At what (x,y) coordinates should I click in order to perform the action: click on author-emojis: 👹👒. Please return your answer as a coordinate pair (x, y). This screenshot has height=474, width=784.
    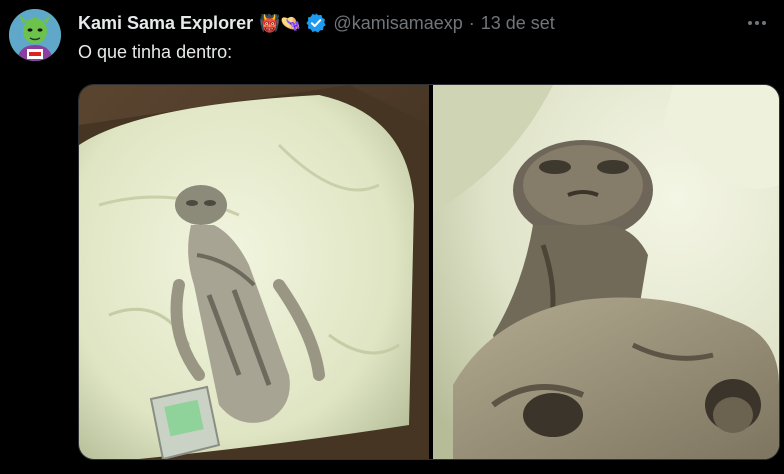
    Looking at the image, I should click on (280, 23).